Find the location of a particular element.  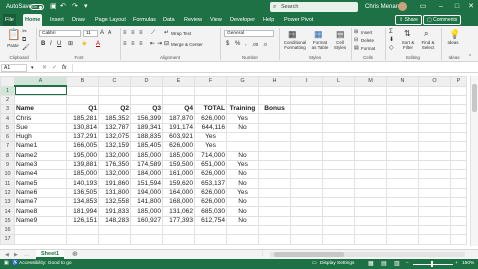

decrease-indent-icon: ⇤ is located at coordinates (152, 44).